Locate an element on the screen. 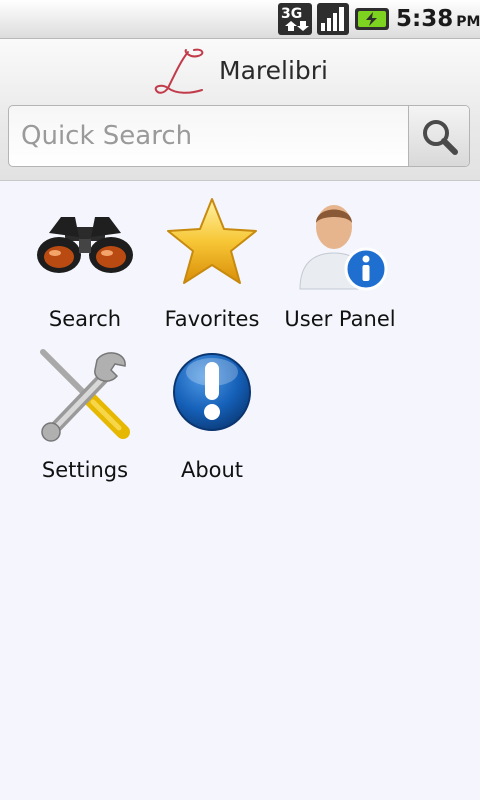 This screenshot has width=480, height=800. binoculars-icon is located at coordinates (85, 243).